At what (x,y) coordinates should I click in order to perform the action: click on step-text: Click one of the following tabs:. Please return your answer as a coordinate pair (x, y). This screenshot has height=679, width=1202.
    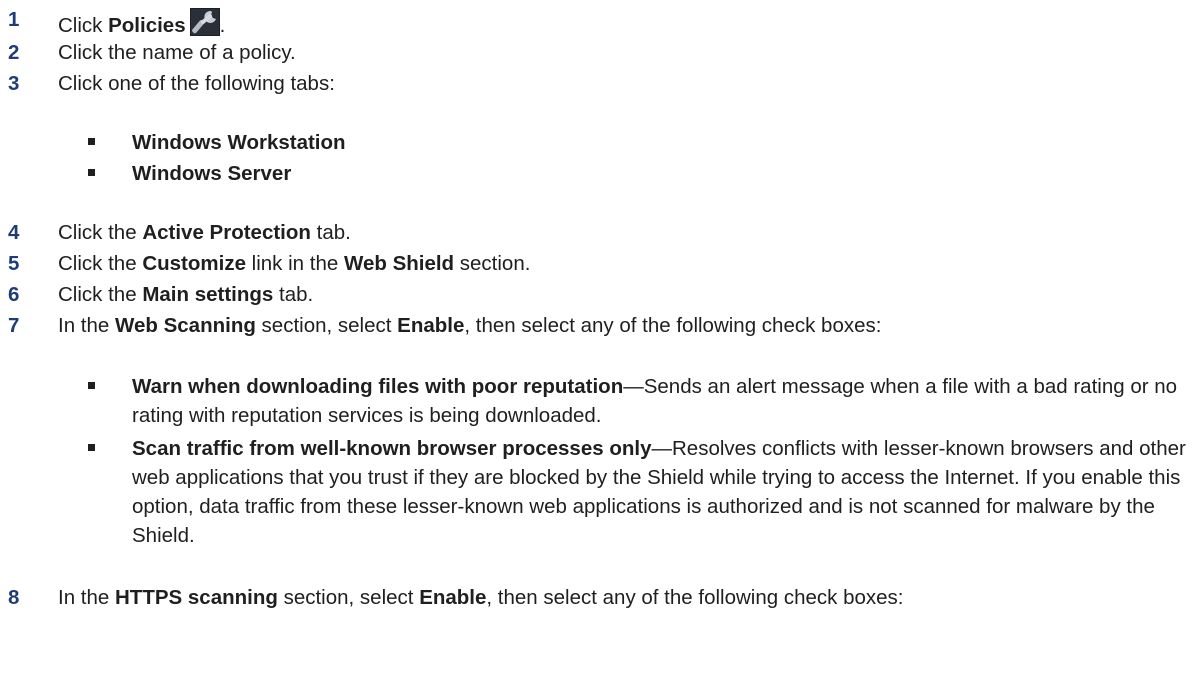
    Looking at the image, I should click on (196, 83).